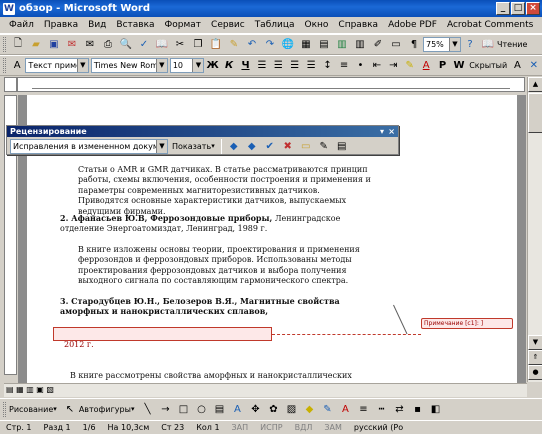 This screenshot has height=434, width=542. I want to click on align-left-icon: ☰, so click(262, 66).